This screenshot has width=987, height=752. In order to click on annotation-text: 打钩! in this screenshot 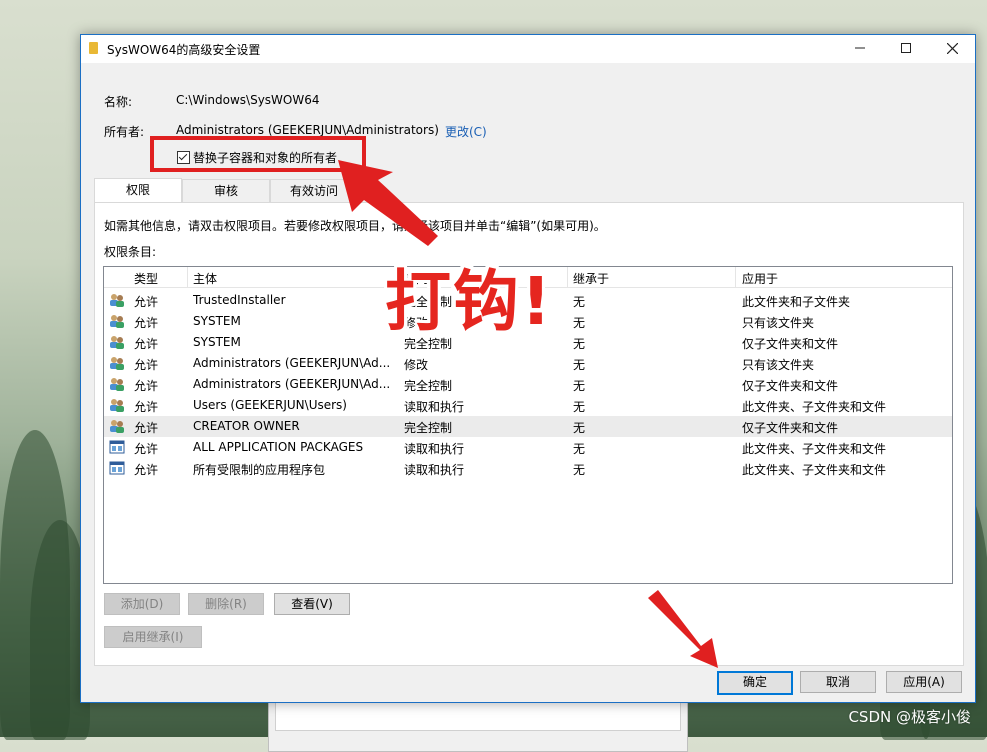, I will do `click(469, 301)`.